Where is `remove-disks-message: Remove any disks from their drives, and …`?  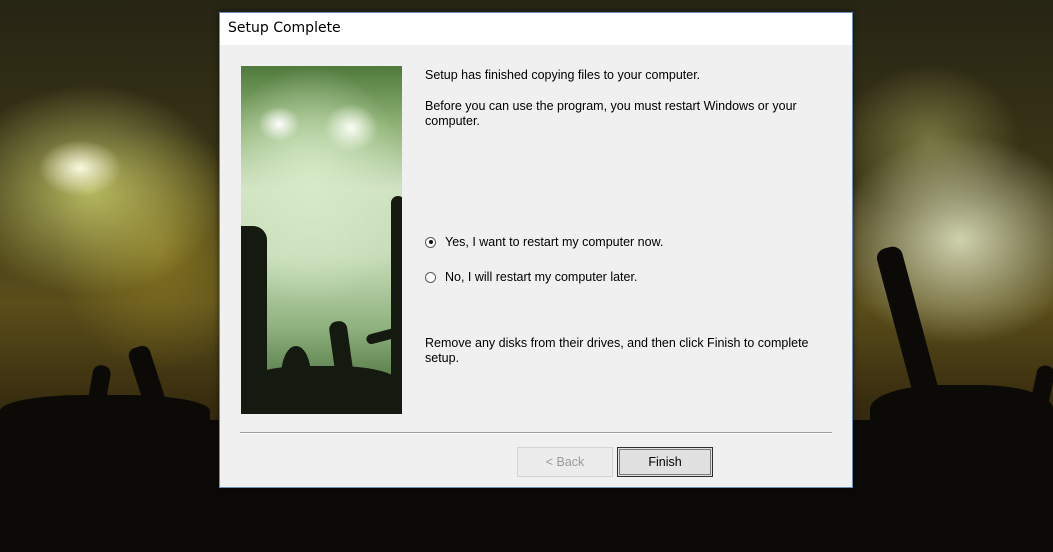 remove-disks-message: Remove any disks from their drives, and … is located at coordinates (617, 350).